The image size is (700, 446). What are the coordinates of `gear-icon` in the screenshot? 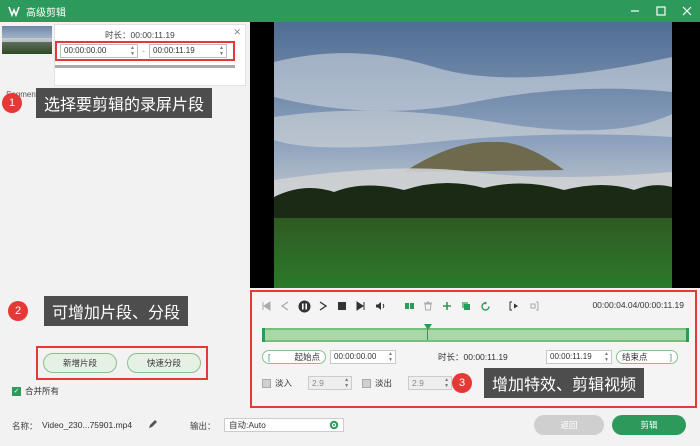 It's located at (334, 425).